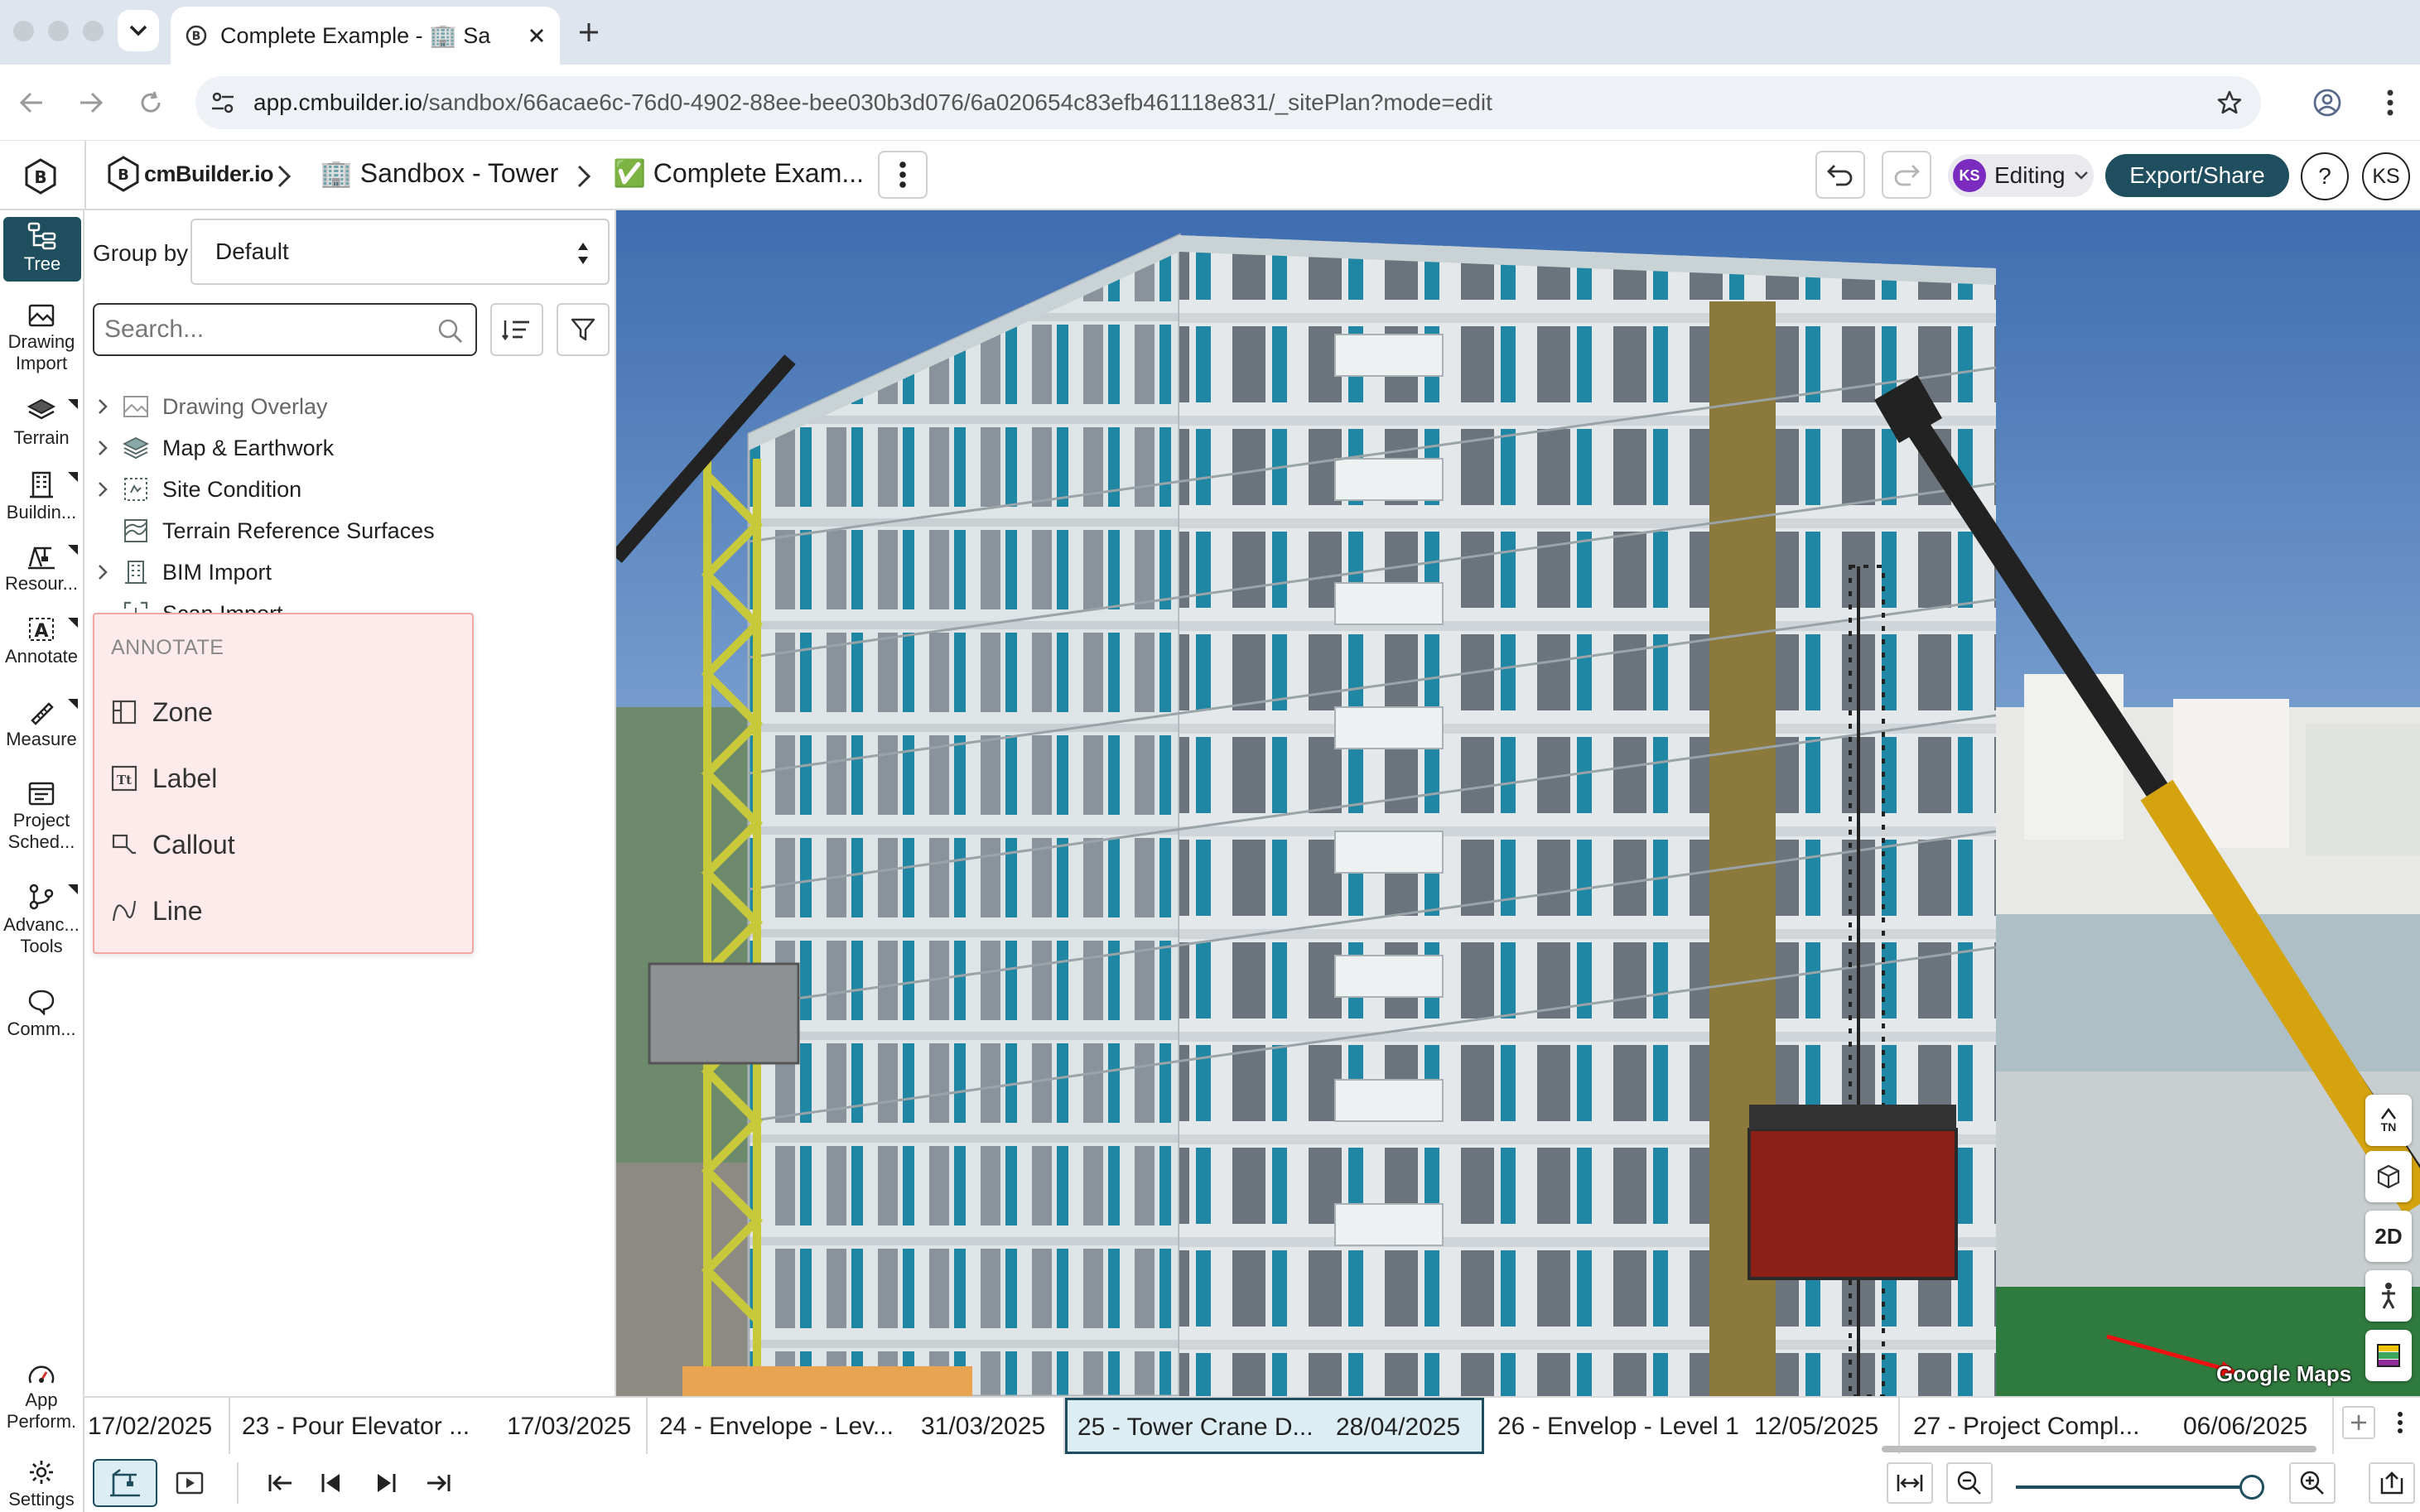  Describe the element at coordinates (189, 1483) in the screenshot. I see `presentation-mode-button` at that location.